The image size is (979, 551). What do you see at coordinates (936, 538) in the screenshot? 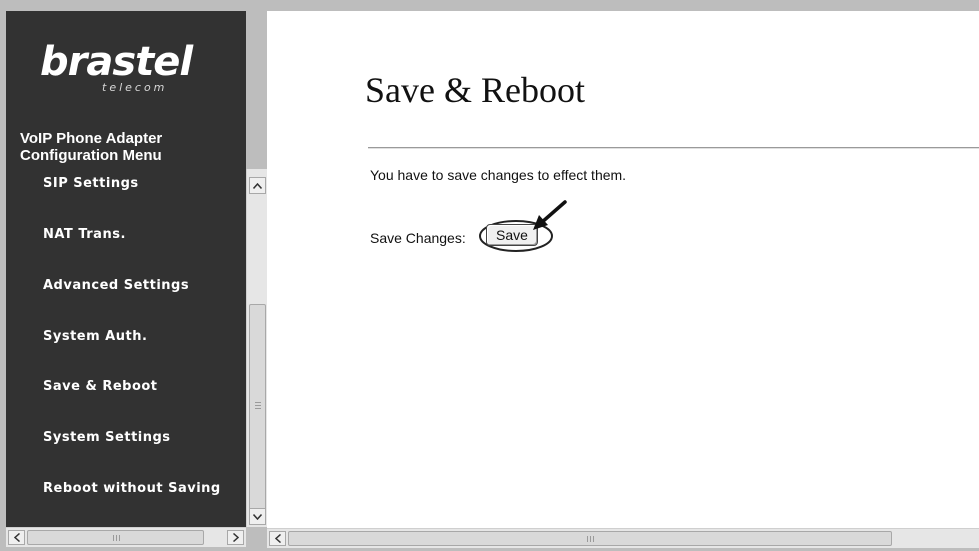
I see `content-scroll-track` at bounding box center [936, 538].